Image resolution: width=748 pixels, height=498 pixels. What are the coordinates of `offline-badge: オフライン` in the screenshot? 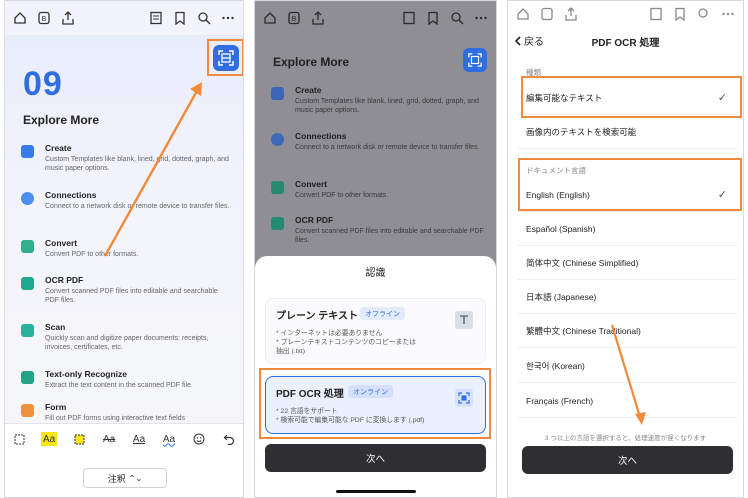 It's located at (382, 313).